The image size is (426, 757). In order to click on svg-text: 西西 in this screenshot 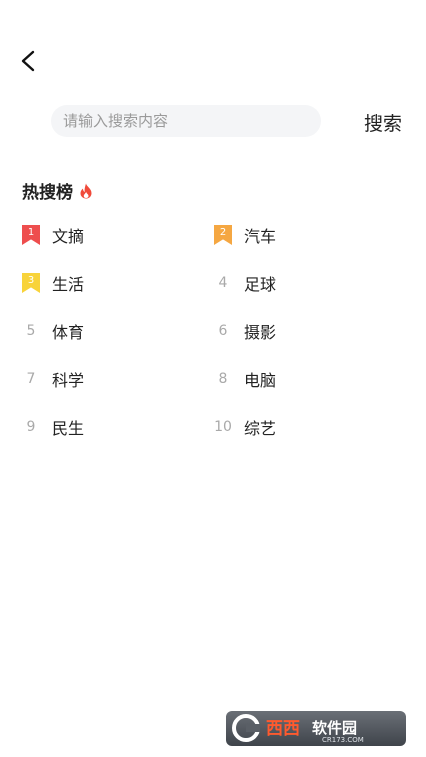, I will do `click(283, 729)`.